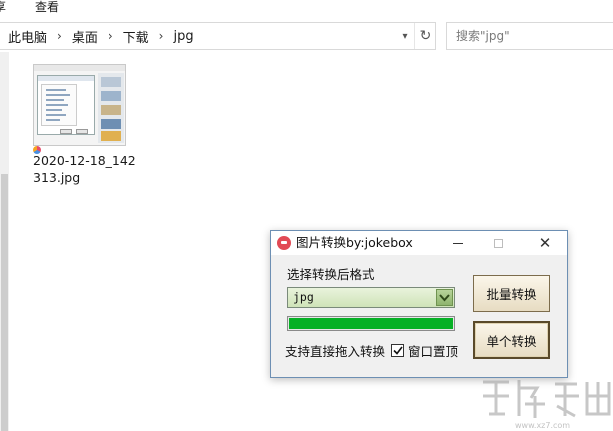 This screenshot has height=431, width=613. I want to click on scrollbar-thumb, so click(4, 302).